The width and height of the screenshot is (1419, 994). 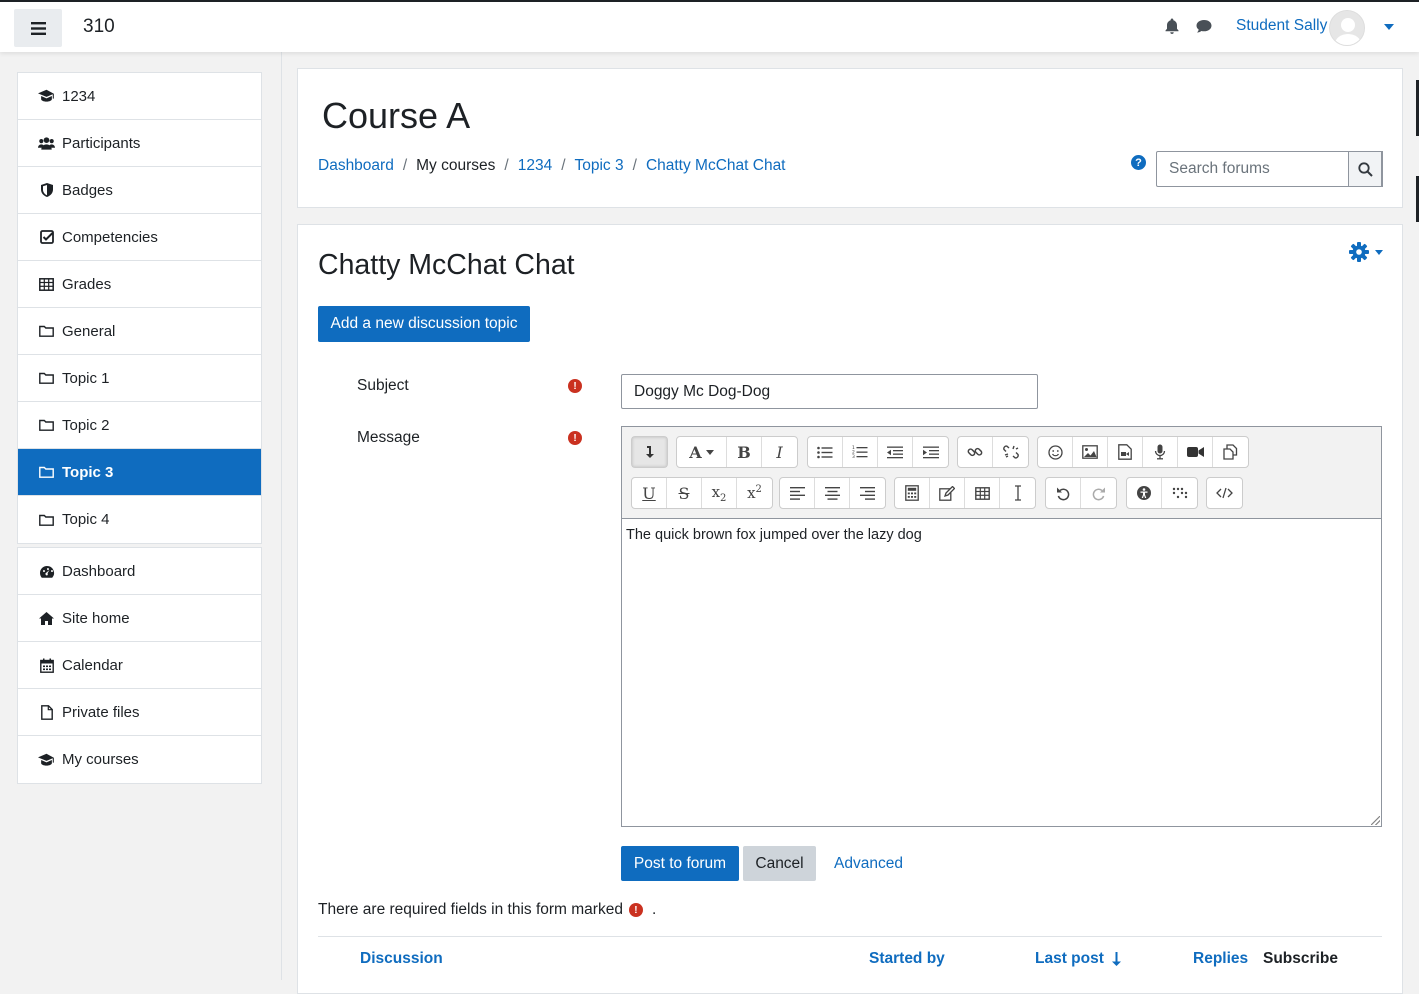 What do you see at coordinates (684, 493) in the screenshot?
I see `strikethrough-icon: S` at bounding box center [684, 493].